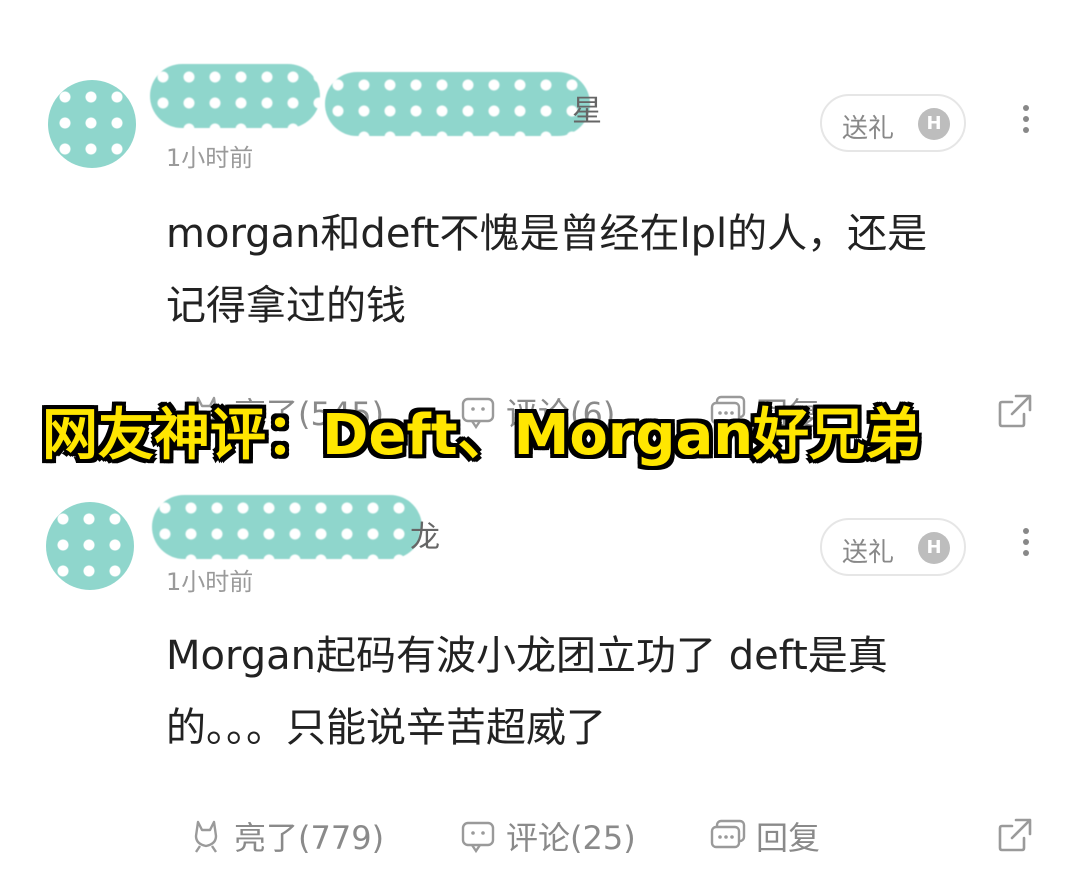  I want to click on share-icon, so click(1015, 835).